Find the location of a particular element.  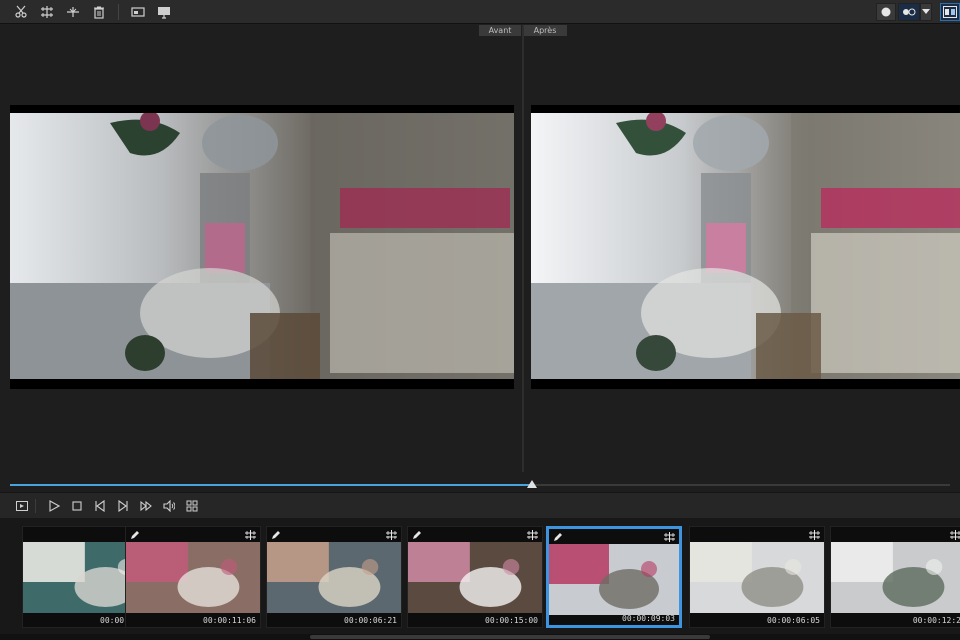

next-frame-icon is located at coordinates (122, 506).